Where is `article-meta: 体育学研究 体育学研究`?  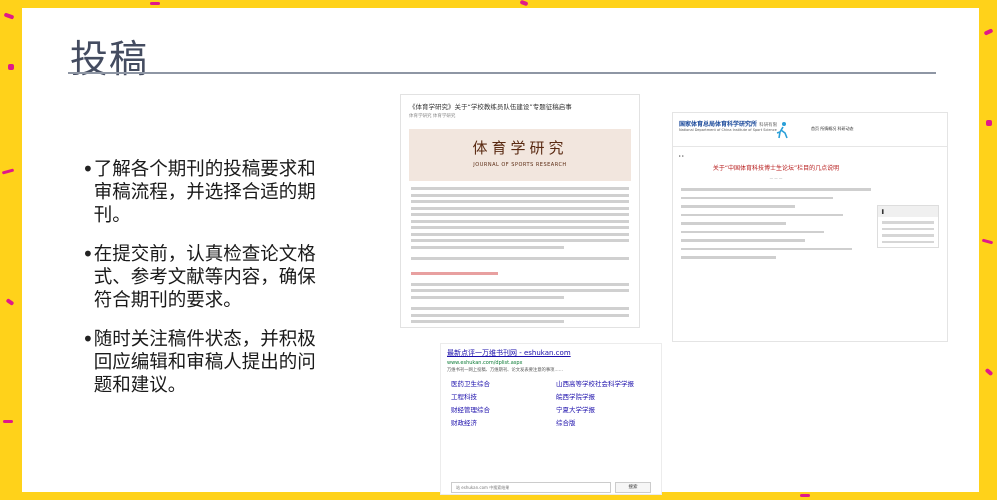
article-meta: 体育学研究 体育学研究 is located at coordinates (432, 116).